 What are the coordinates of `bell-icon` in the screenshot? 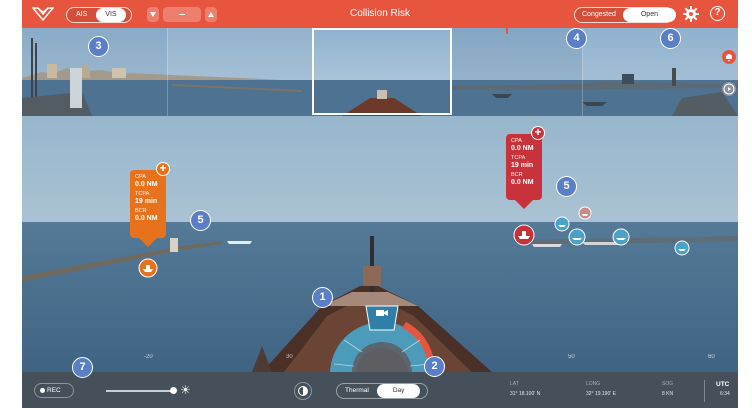 It's located at (729, 58).